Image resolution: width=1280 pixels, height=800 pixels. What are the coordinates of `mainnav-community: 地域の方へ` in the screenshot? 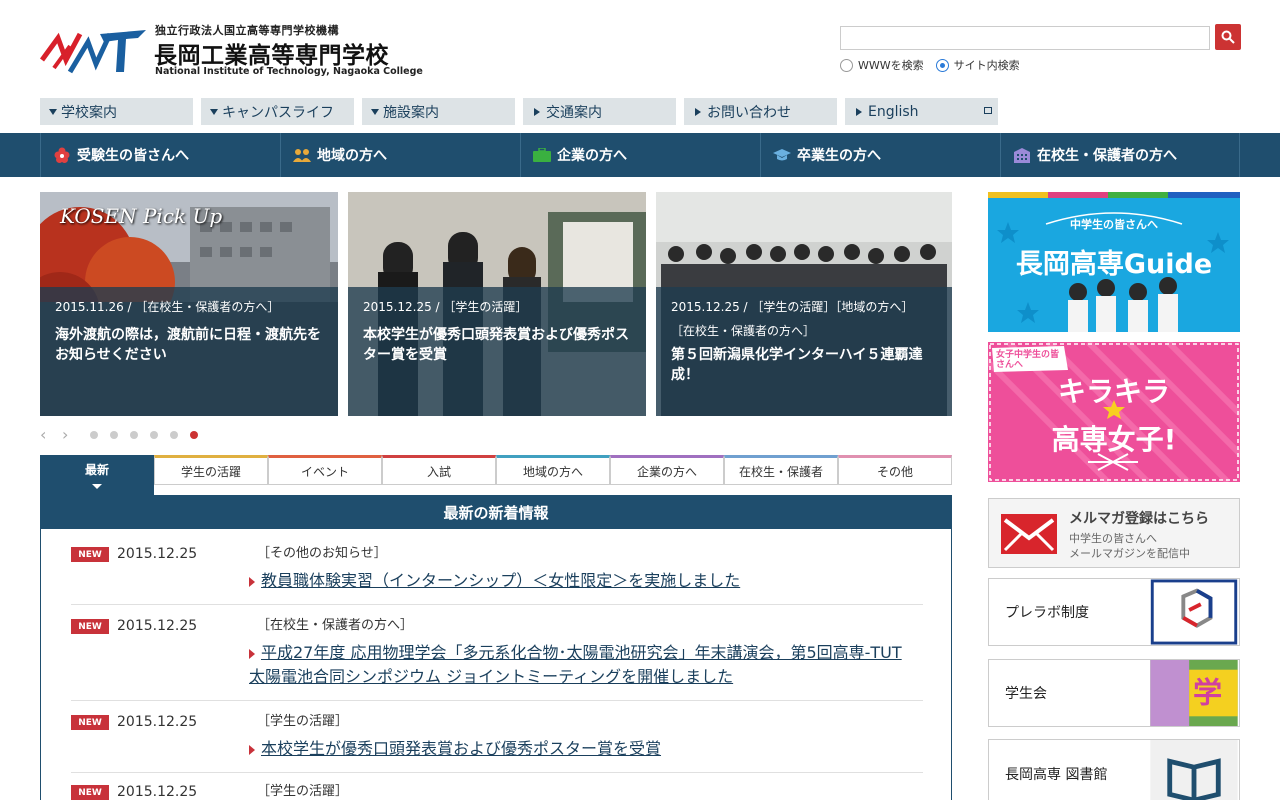 It's located at (400, 155).